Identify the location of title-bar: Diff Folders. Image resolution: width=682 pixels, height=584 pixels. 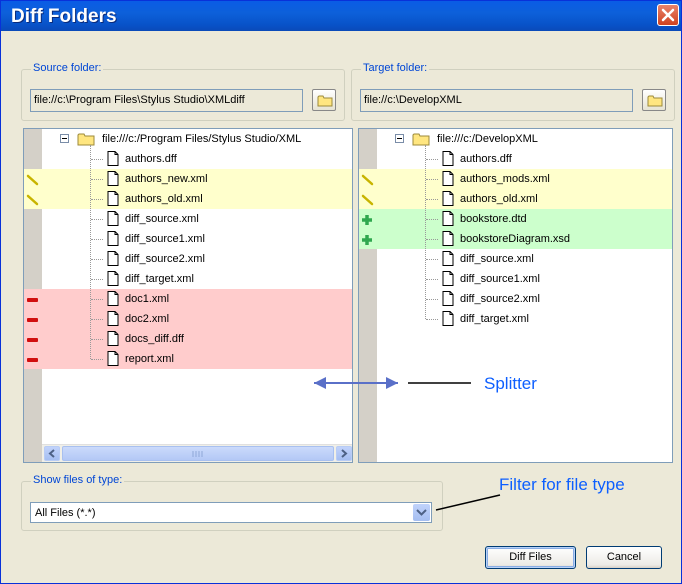
(341, 16).